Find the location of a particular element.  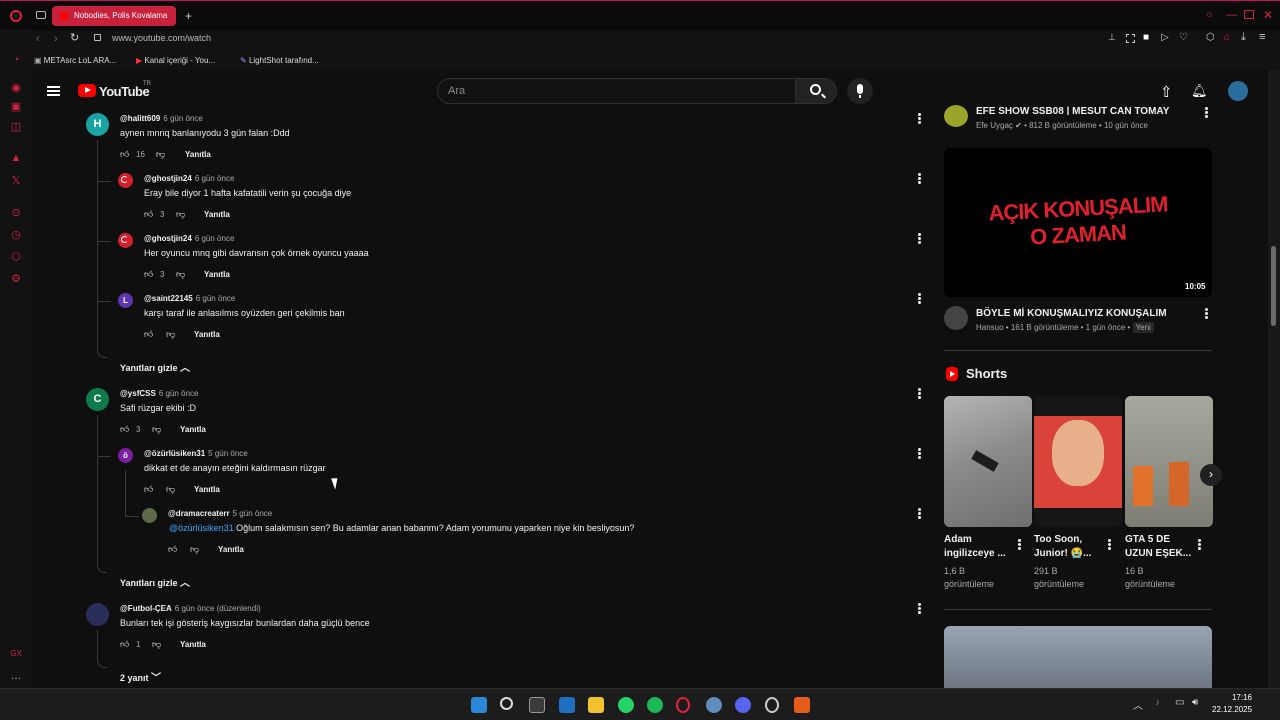

volume-icon: 🔊︎ is located at coordinates (1195, 702).